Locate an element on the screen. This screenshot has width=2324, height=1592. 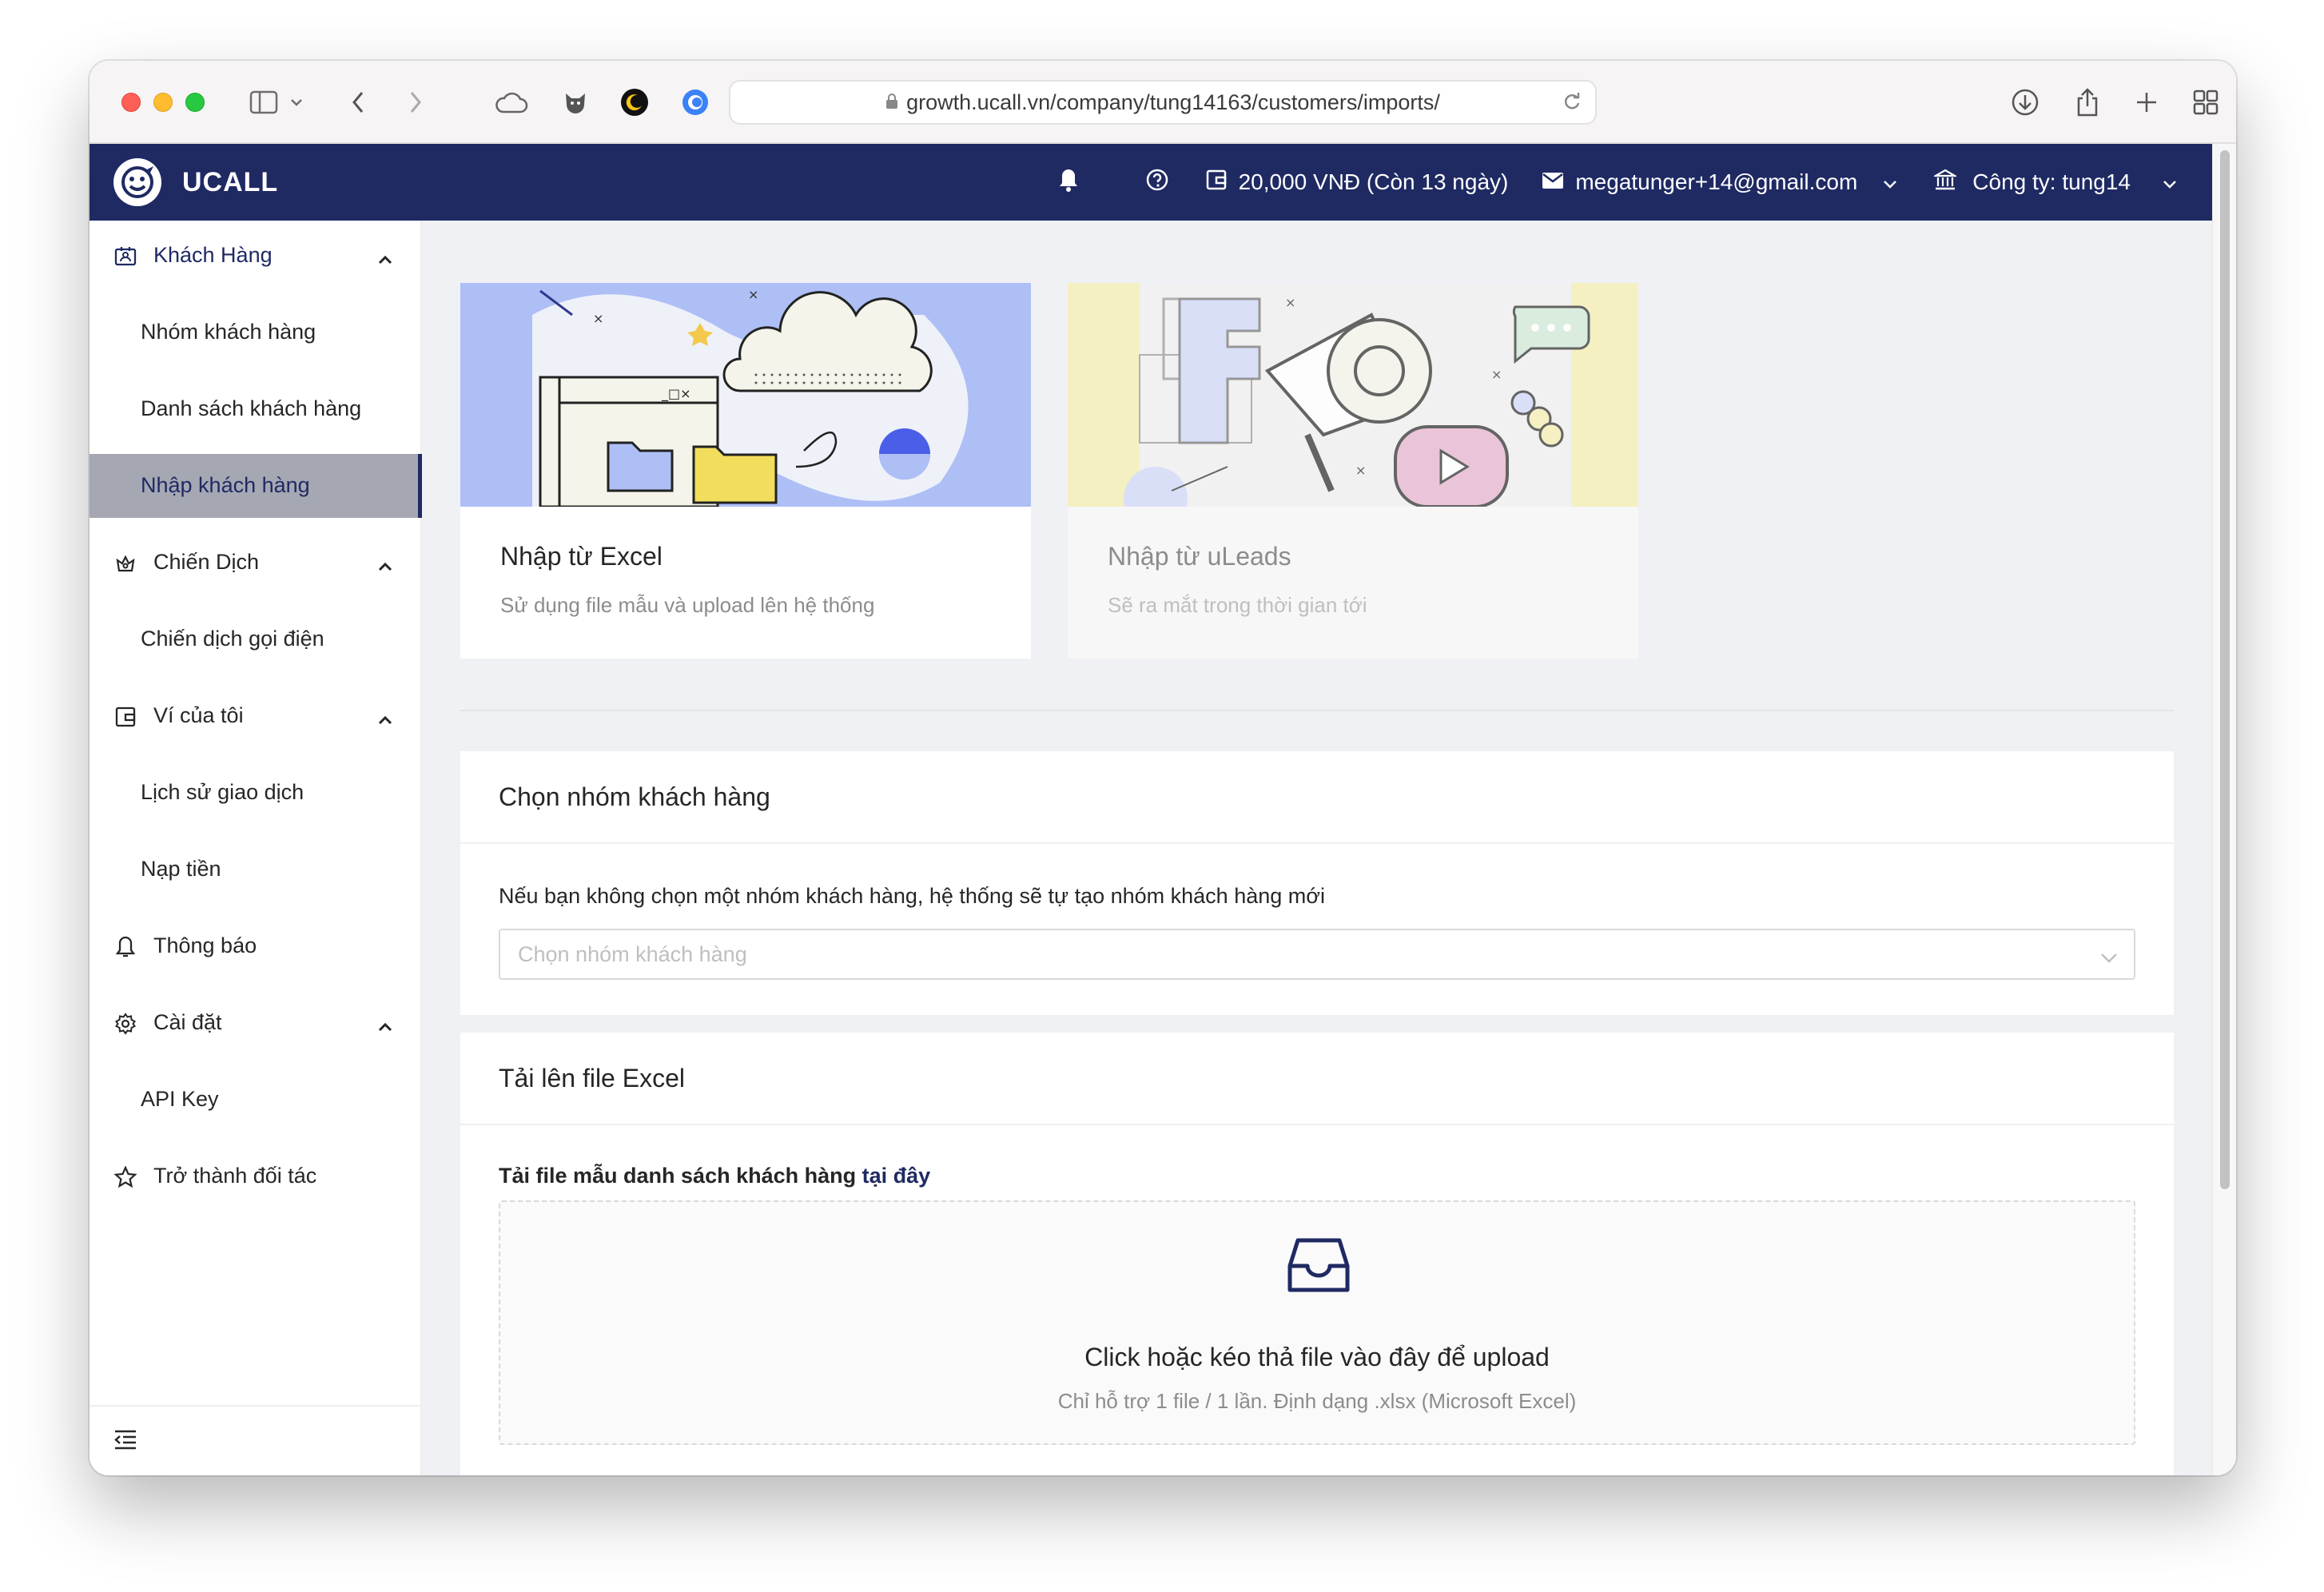
section-divider is located at coordinates (1317, 710).